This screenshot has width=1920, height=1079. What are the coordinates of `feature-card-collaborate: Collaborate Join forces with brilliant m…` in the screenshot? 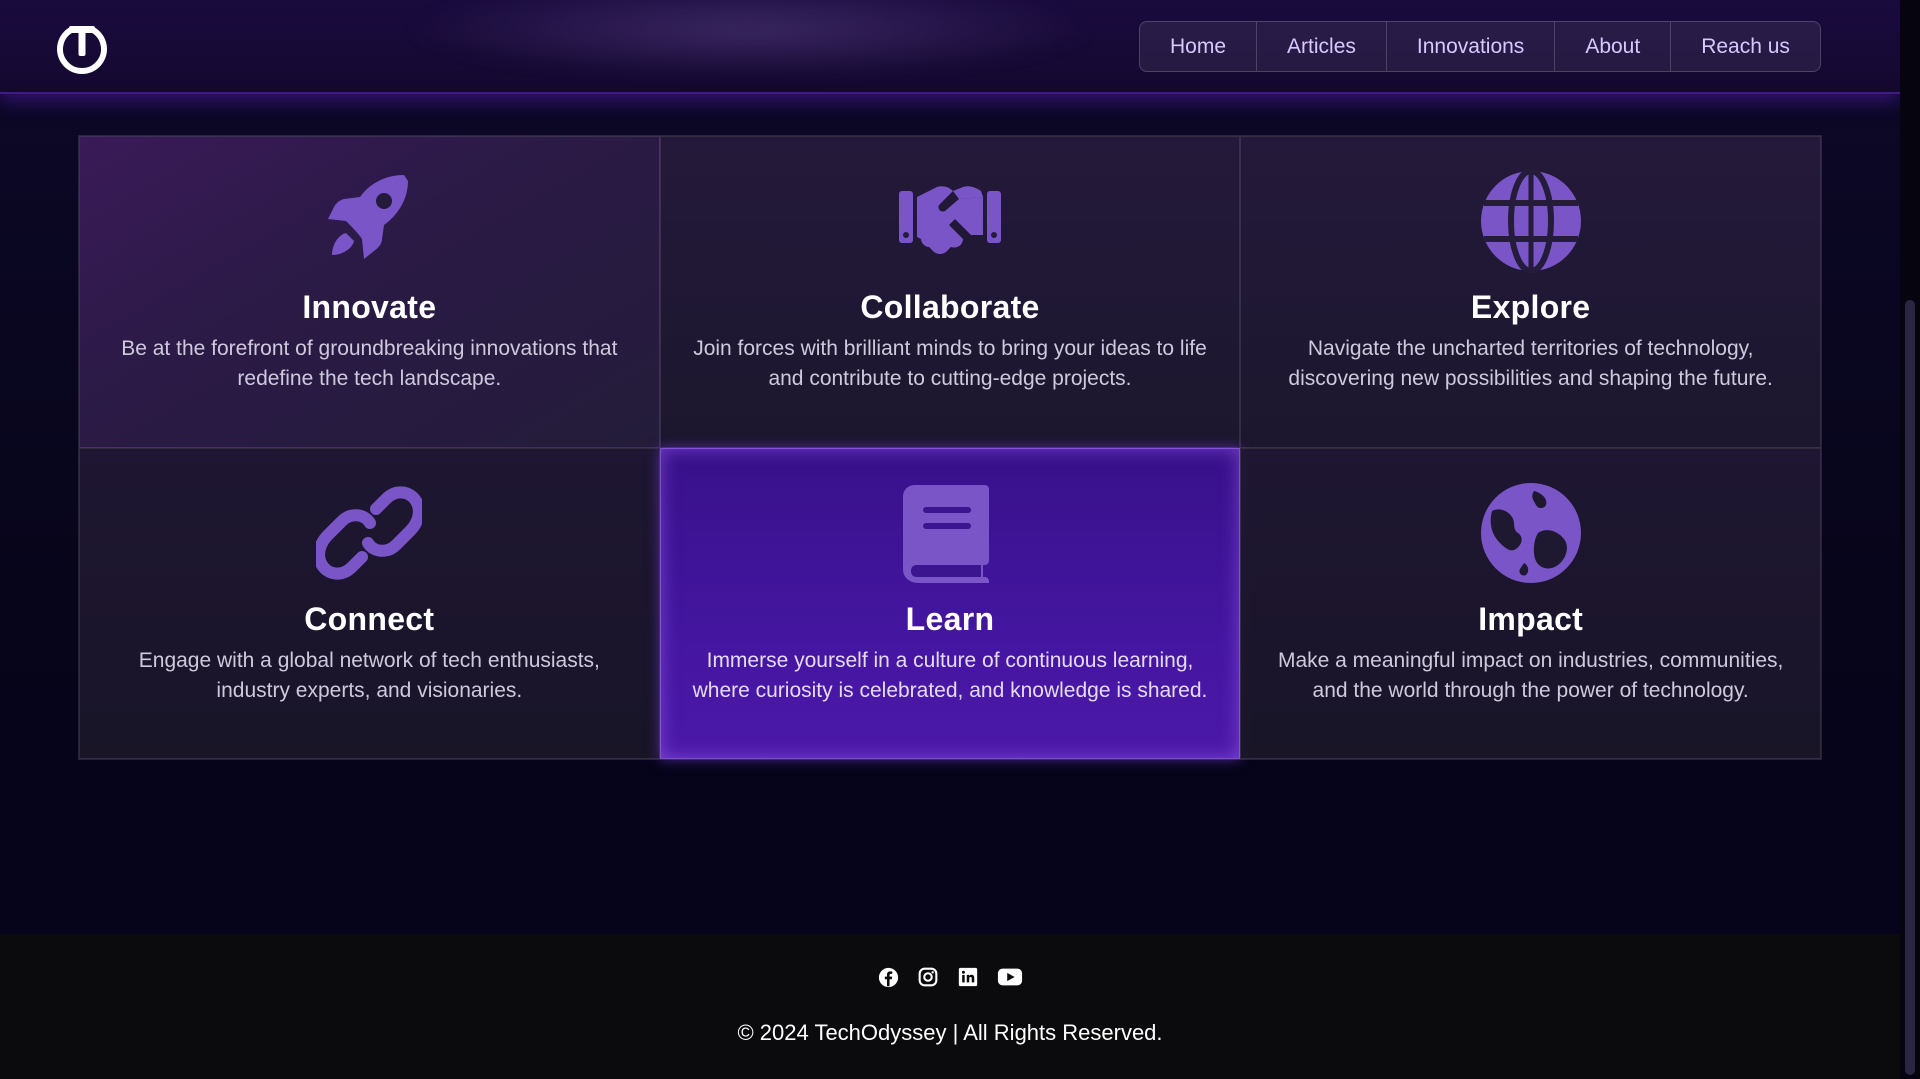 It's located at (950, 292).